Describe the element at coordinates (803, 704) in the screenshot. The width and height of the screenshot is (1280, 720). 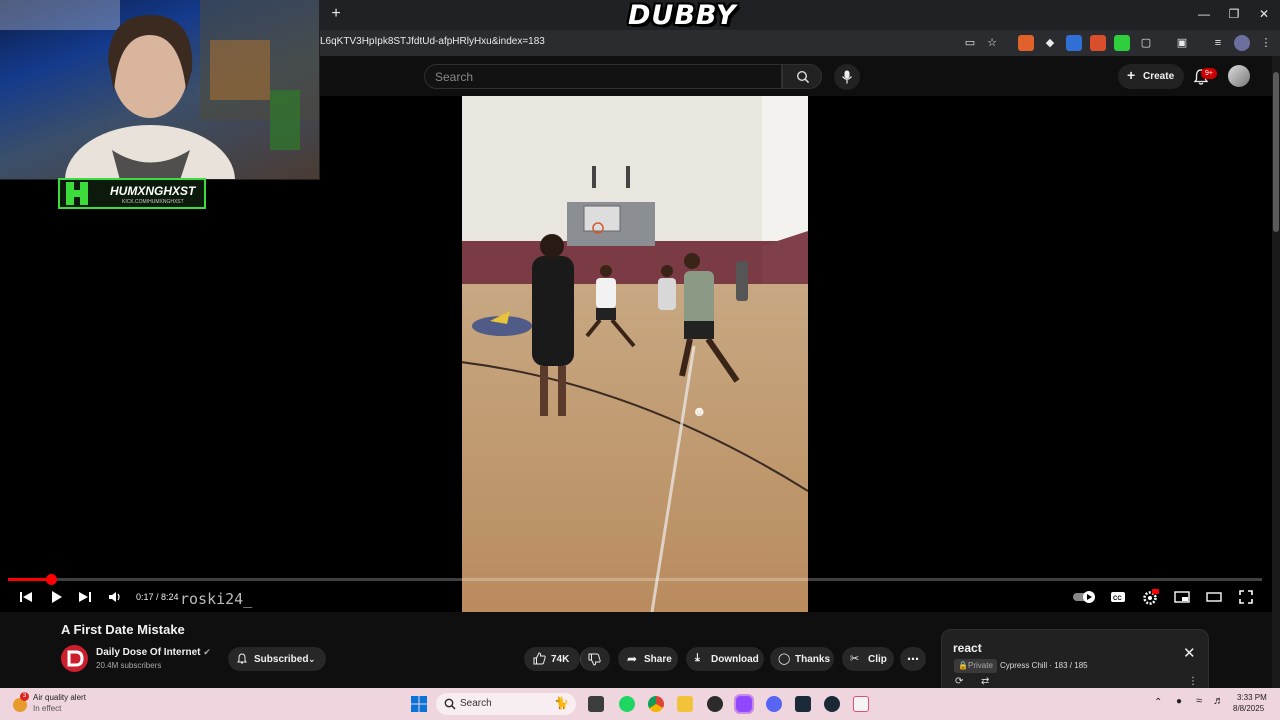
I see `terminal-icon` at that location.